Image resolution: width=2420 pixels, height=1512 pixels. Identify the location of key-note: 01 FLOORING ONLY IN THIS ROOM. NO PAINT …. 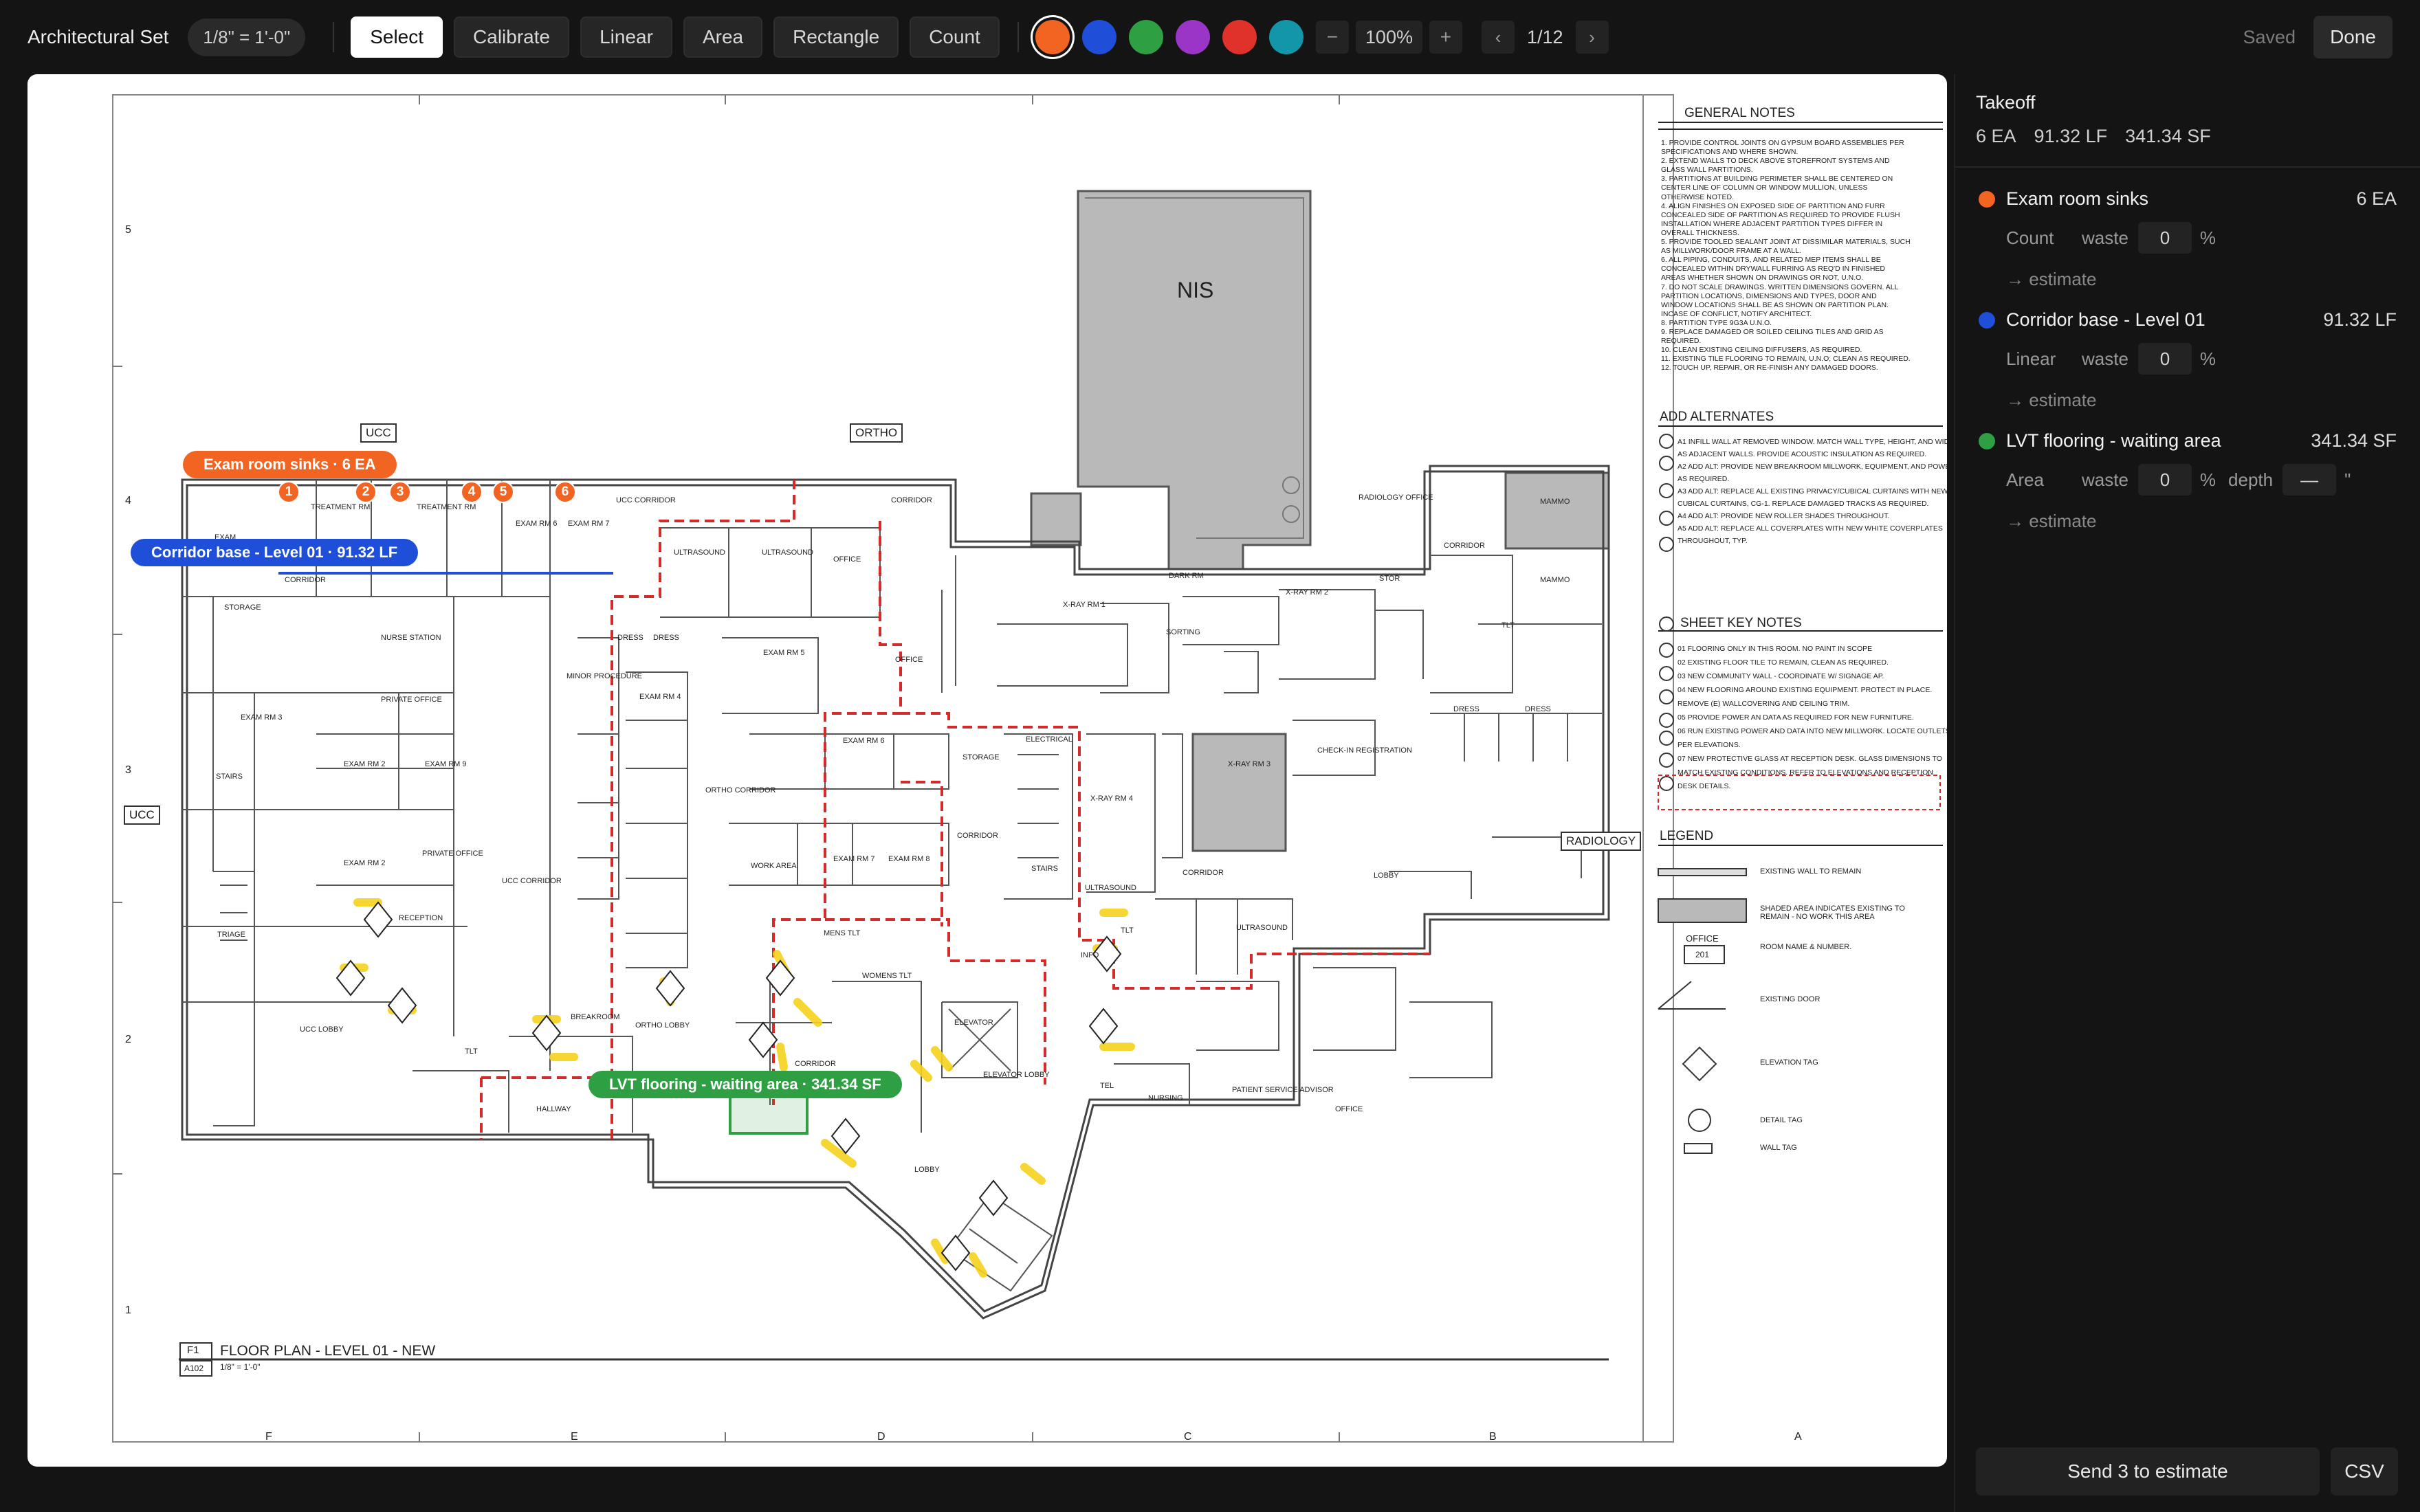
(1775, 649).